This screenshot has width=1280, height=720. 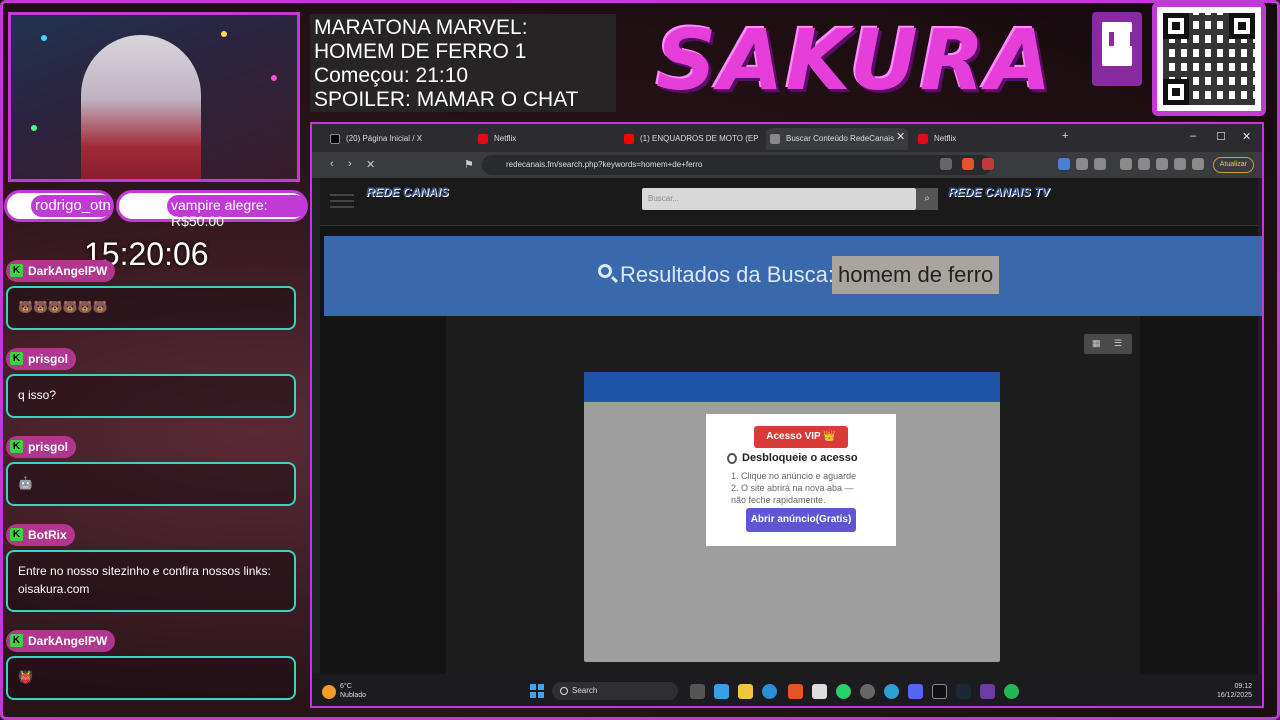 What do you see at coordinates (1193, 136) in the screenshot?
I see `minimize-icon: –` at bounding box center [1193, 136].